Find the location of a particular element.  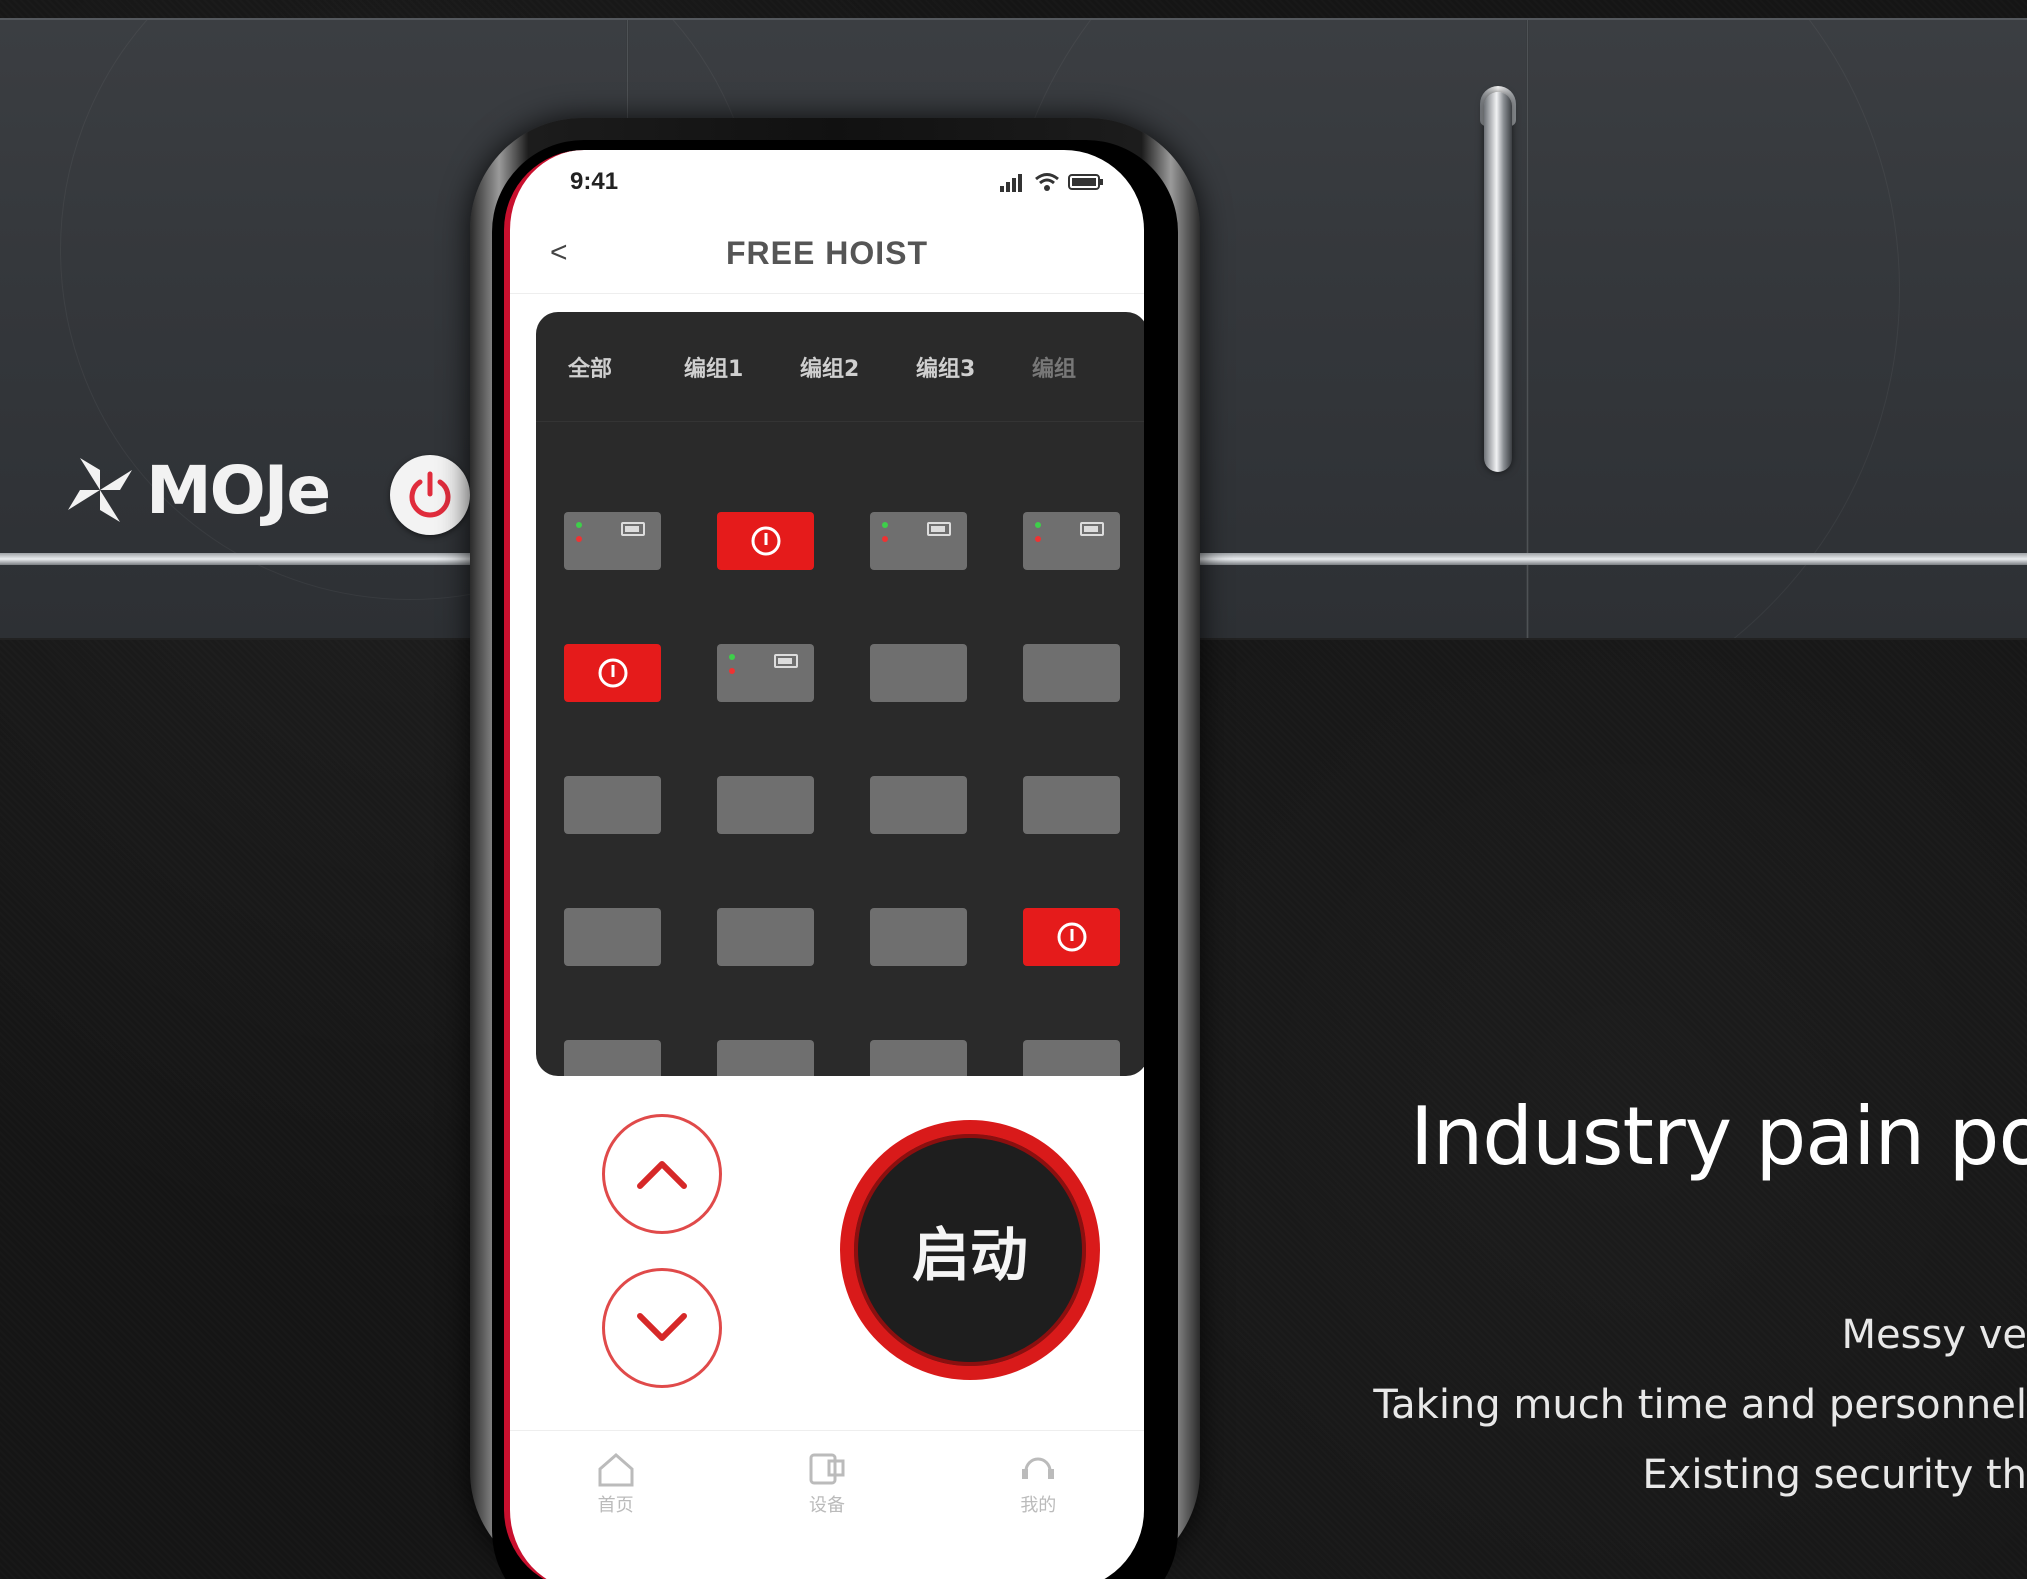

start-button: 启动 is located at coordinates (970, 1250).